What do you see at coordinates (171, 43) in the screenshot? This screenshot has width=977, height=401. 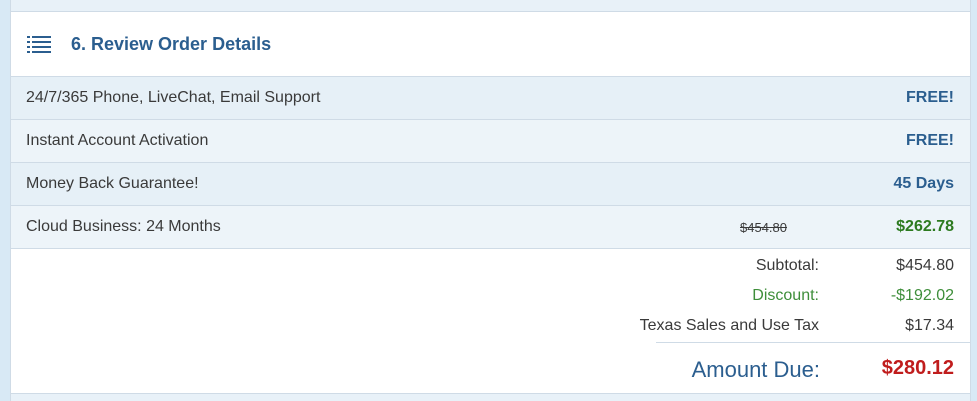 I see `section-title: 6. Review Order Details` at bounding box center [171, 43].